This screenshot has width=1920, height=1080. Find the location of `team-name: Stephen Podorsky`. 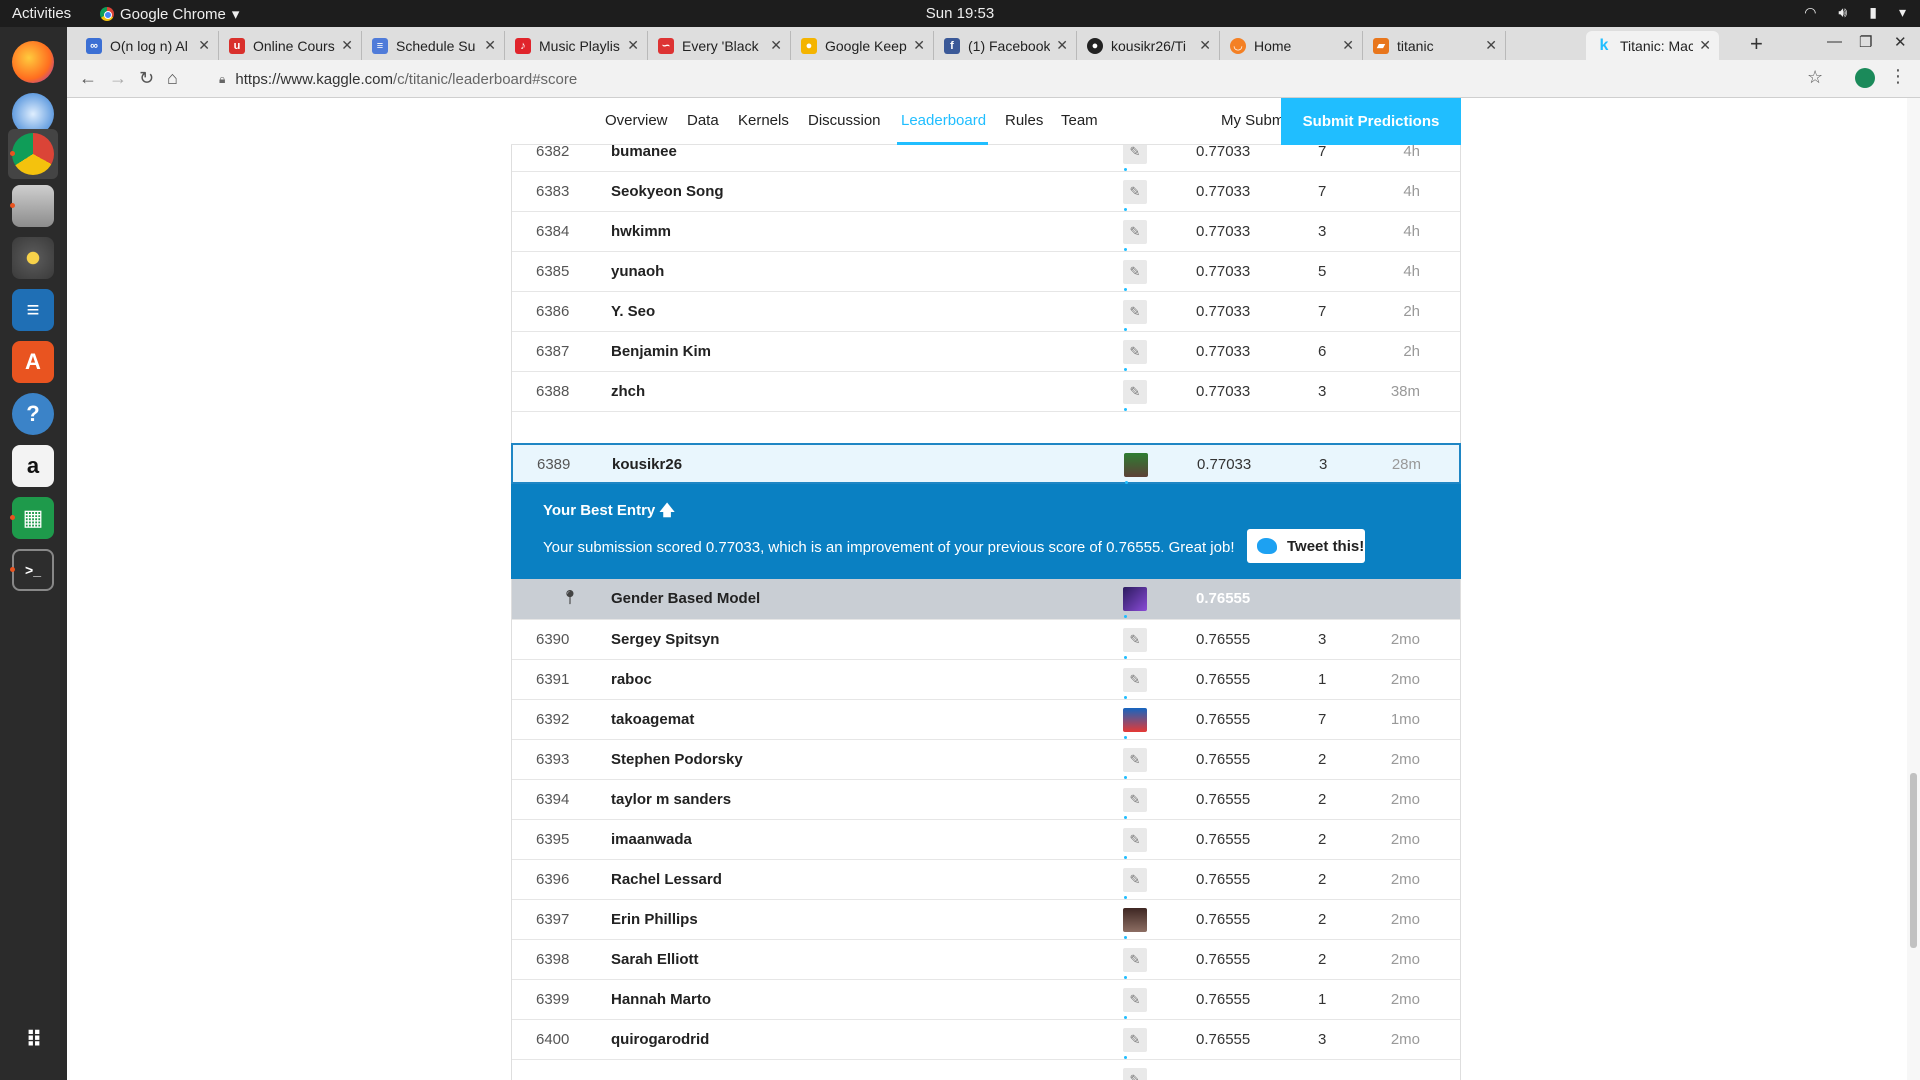

team-name: Stephen Podorsky is located at coordinates (677, 759).